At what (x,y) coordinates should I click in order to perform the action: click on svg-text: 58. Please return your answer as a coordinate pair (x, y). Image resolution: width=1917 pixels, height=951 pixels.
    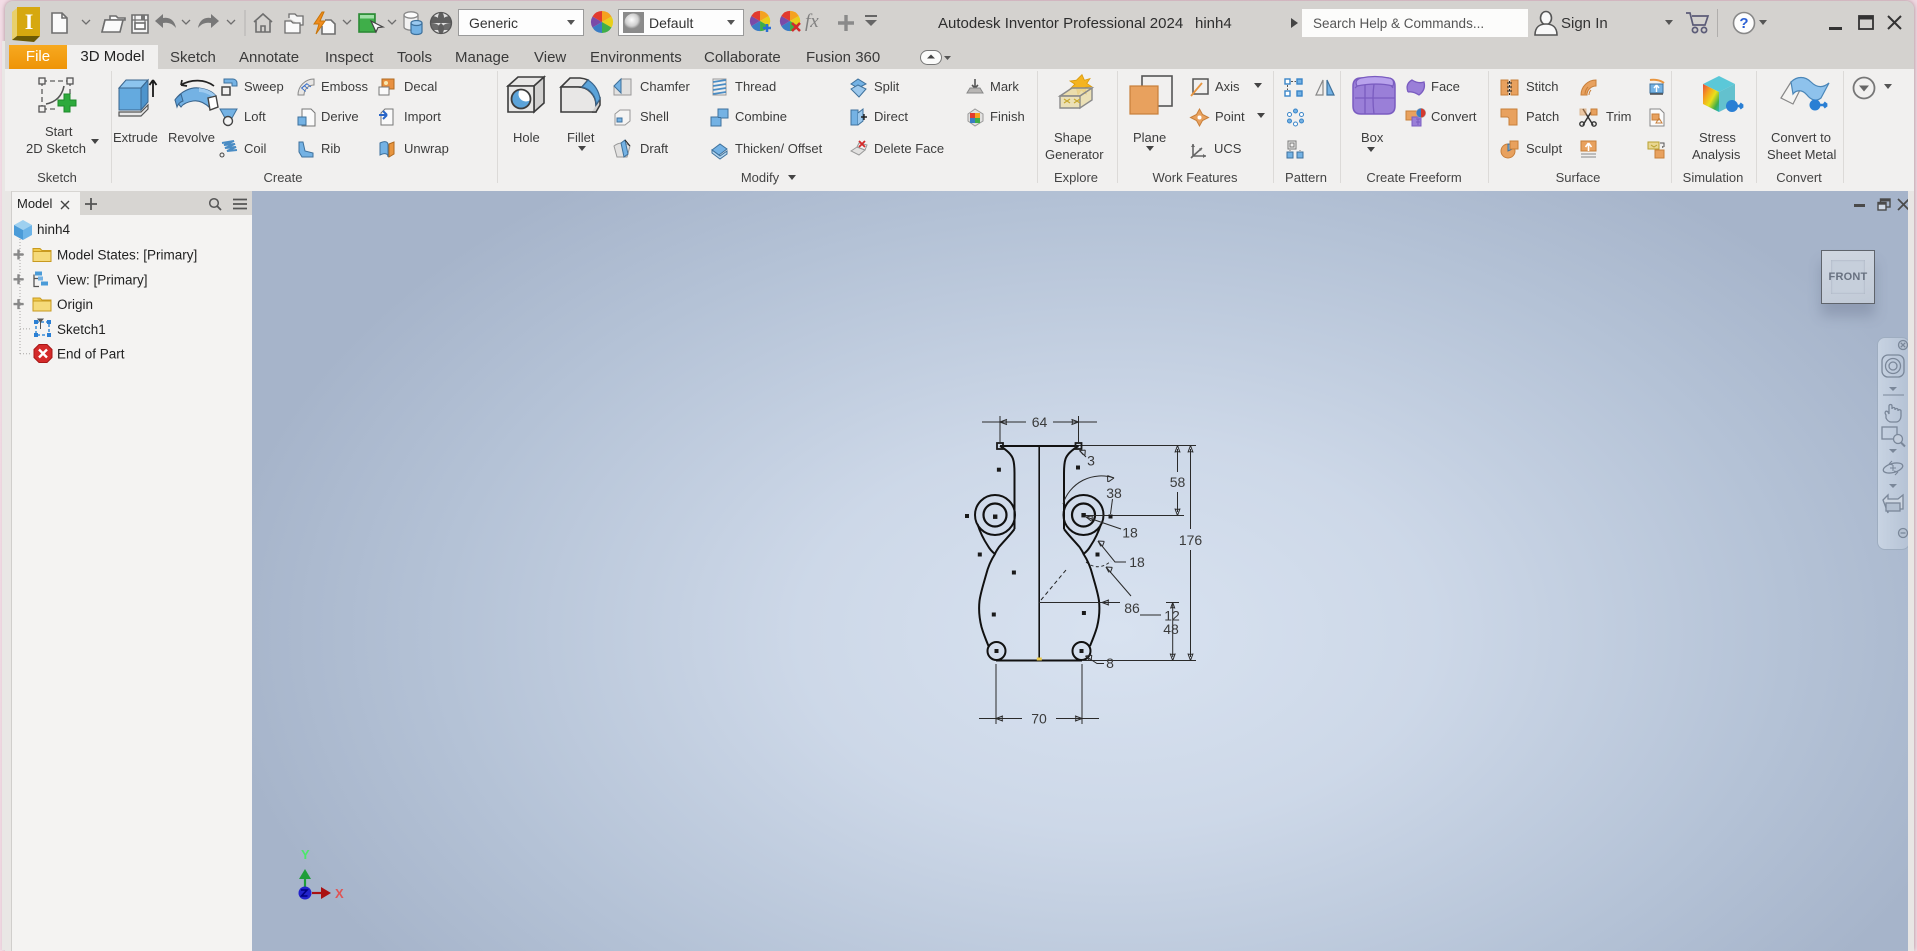
    Looking at the image, I should click on (1178, 482).